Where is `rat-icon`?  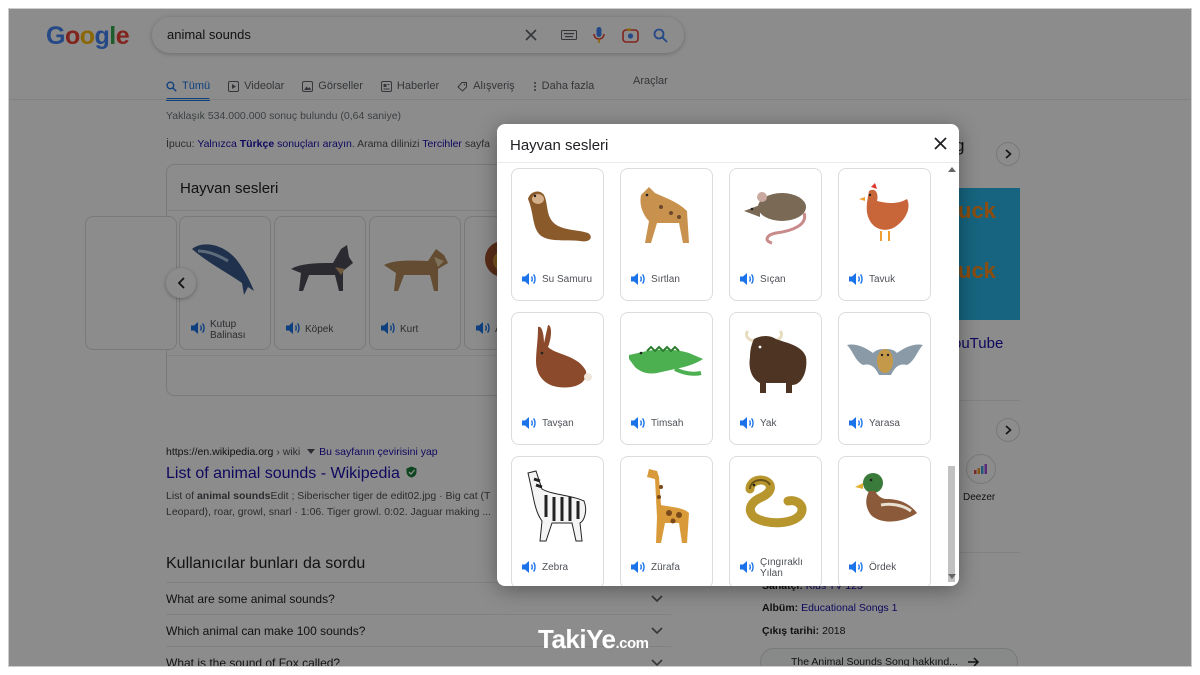 rat-icon is located at coordinates (775, 218).